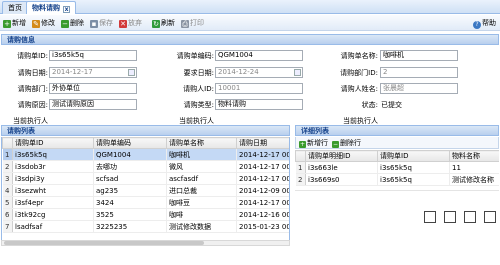 This screenshot has height=265, width=500. What do you see at coordinates (197, 23) in the screenshot?
I see `print-button-label: 打印` at bounding box center [197, 23].